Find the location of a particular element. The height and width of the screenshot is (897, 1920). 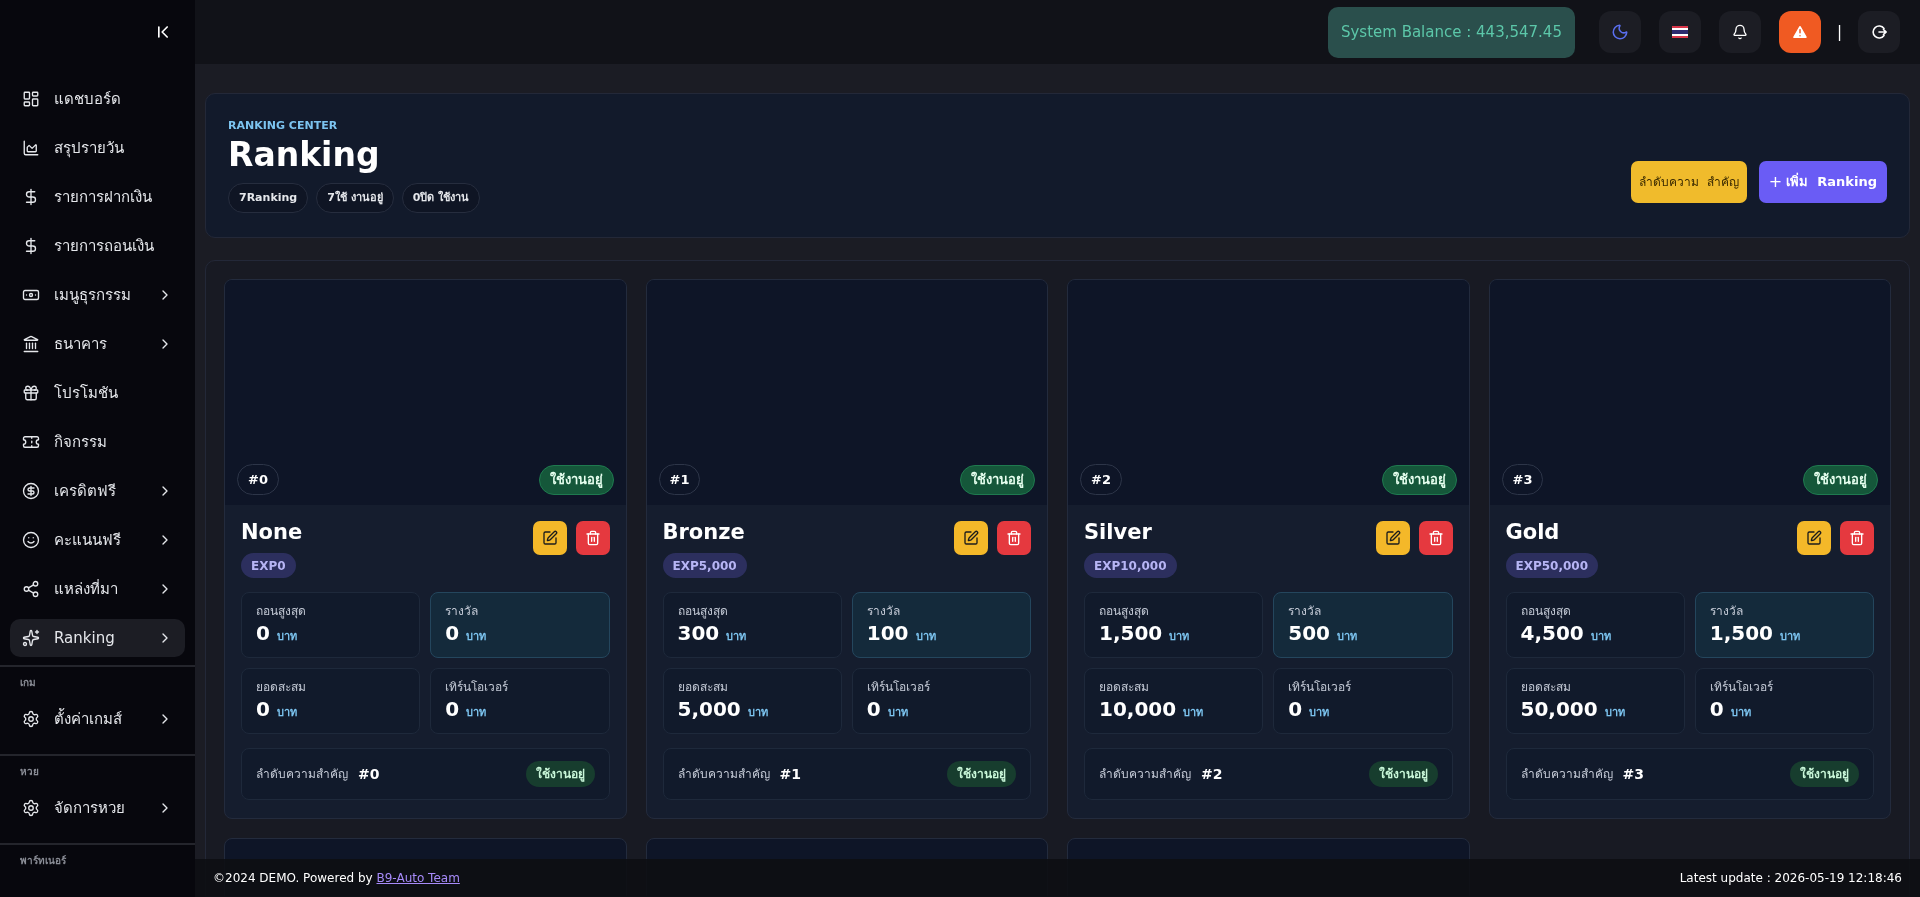

priority-button: ลำดับความ สำคัญ is located at coordinates (1689, 182).